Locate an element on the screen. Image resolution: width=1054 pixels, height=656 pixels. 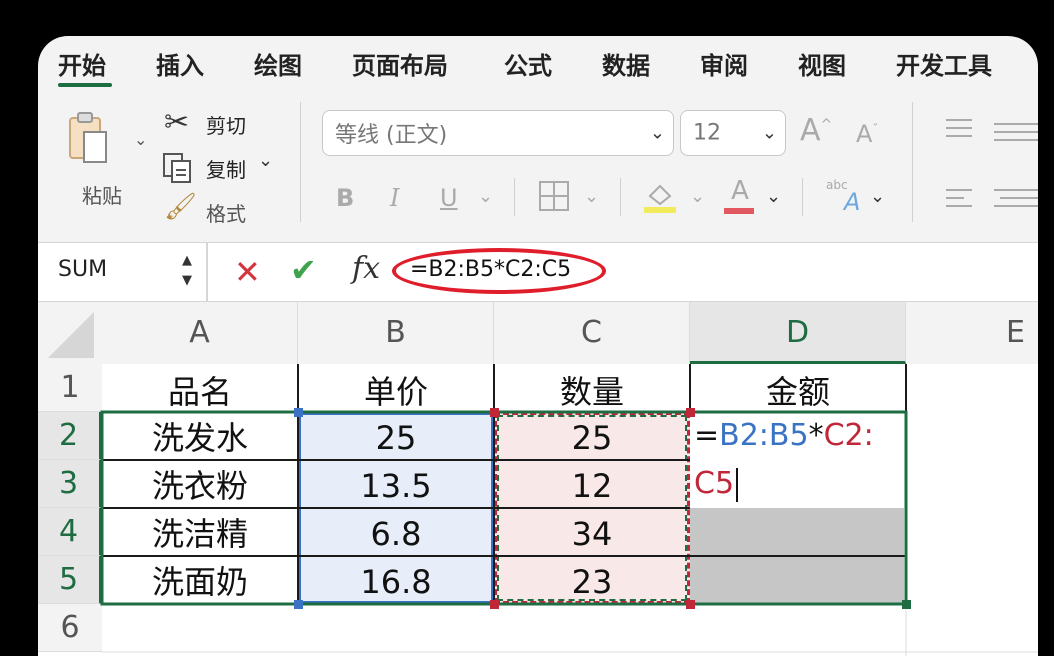
copy-icon is located at coordinates (178, 168).